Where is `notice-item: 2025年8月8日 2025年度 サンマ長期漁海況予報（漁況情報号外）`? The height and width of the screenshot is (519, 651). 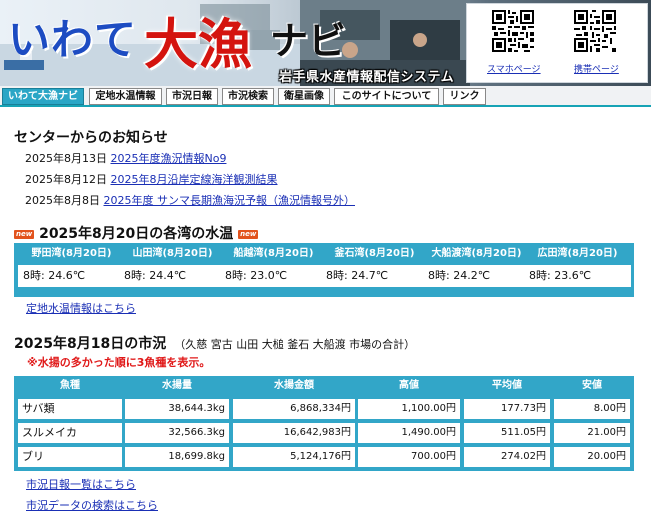 notice-item: 2025年8月8日 2025年度 サンマ長期漁海況予報（漁況情報号外） is located at coordinates (190, 200).